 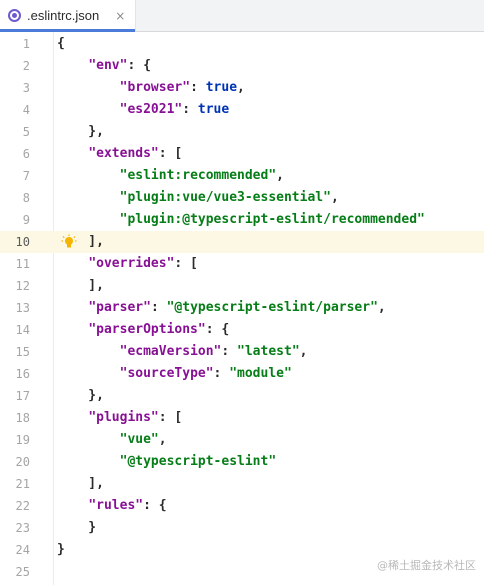 What do you see at coordinates (15, 66) in the screenshot?
I see `line-number: 2` at bounding box center [15, 66].